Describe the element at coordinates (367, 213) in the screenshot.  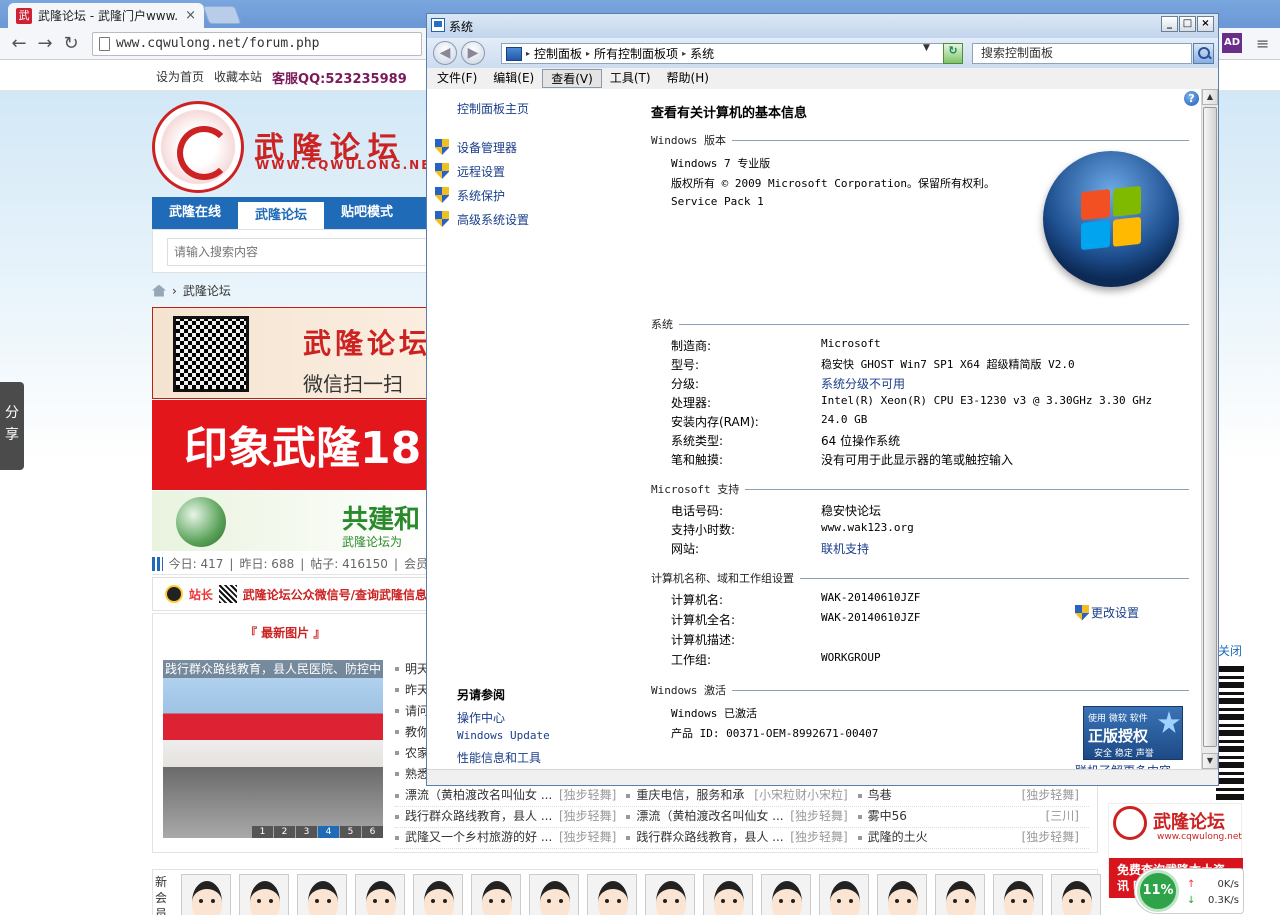
I see `nav-tab-tieba-mode: 贴吧模式` at that location.